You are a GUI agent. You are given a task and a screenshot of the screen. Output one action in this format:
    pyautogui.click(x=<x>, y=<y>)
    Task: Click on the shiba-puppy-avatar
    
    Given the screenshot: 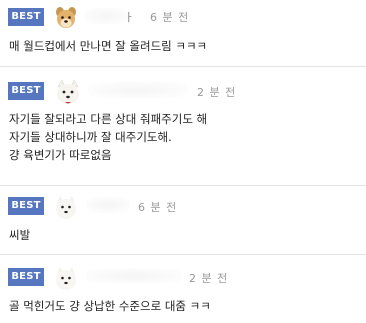 What is the action you would take?
    pyautogui.click(x=66, y=18)
    